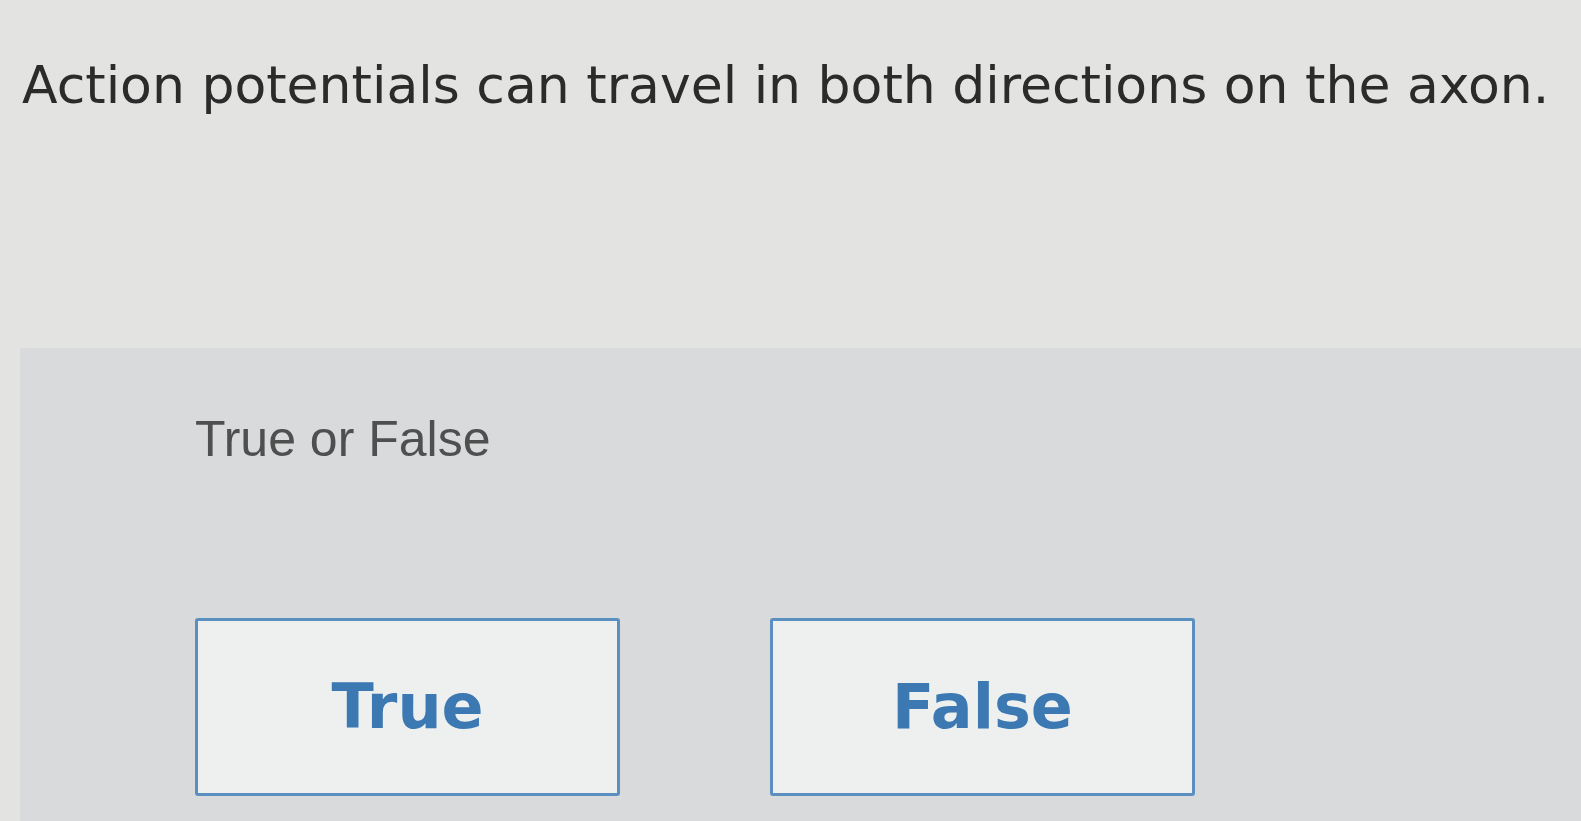 This screenshot has width=1581, height=821. What do you see at coordinates (786, 85) in the screenshot?
I see `question-text: Action potentials can travel in both directions on the axon.` at bounding box center [786, 85].